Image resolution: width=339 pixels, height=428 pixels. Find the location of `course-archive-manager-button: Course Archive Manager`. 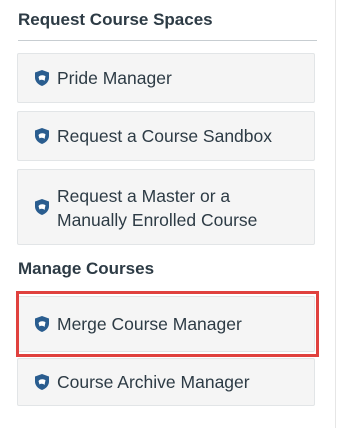

course-archive-manager-button: Course Archive Manager is located at coordinates (166, 382).